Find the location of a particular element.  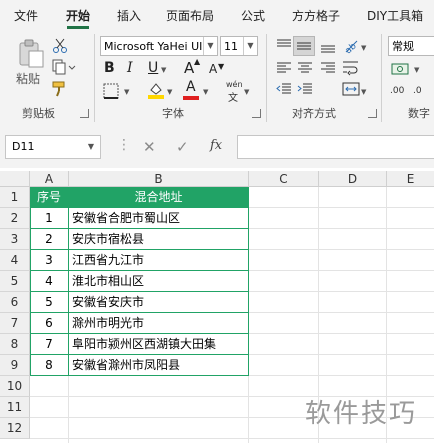

table-header-cell: 混合地址 is located at coordinates (159, 197).